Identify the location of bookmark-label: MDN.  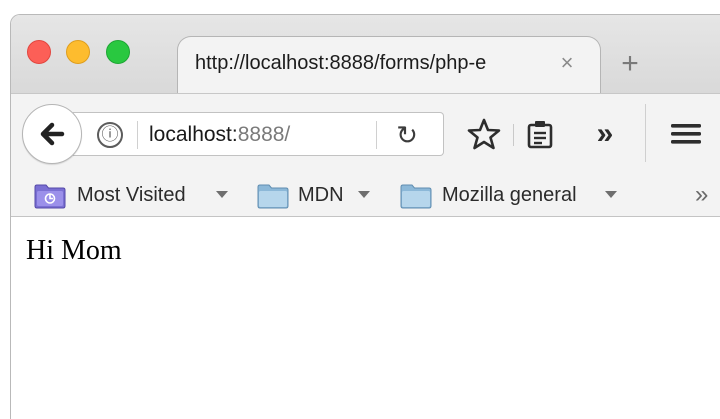
(321, 195).